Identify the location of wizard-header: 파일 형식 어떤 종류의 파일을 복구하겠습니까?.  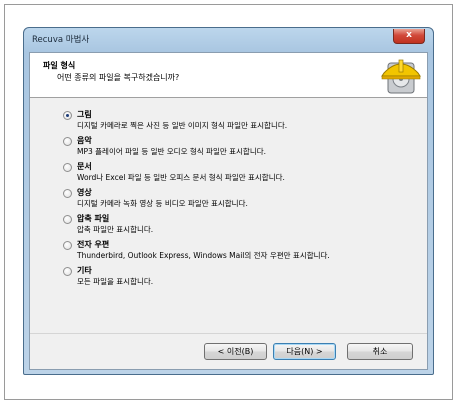
(228, 75).